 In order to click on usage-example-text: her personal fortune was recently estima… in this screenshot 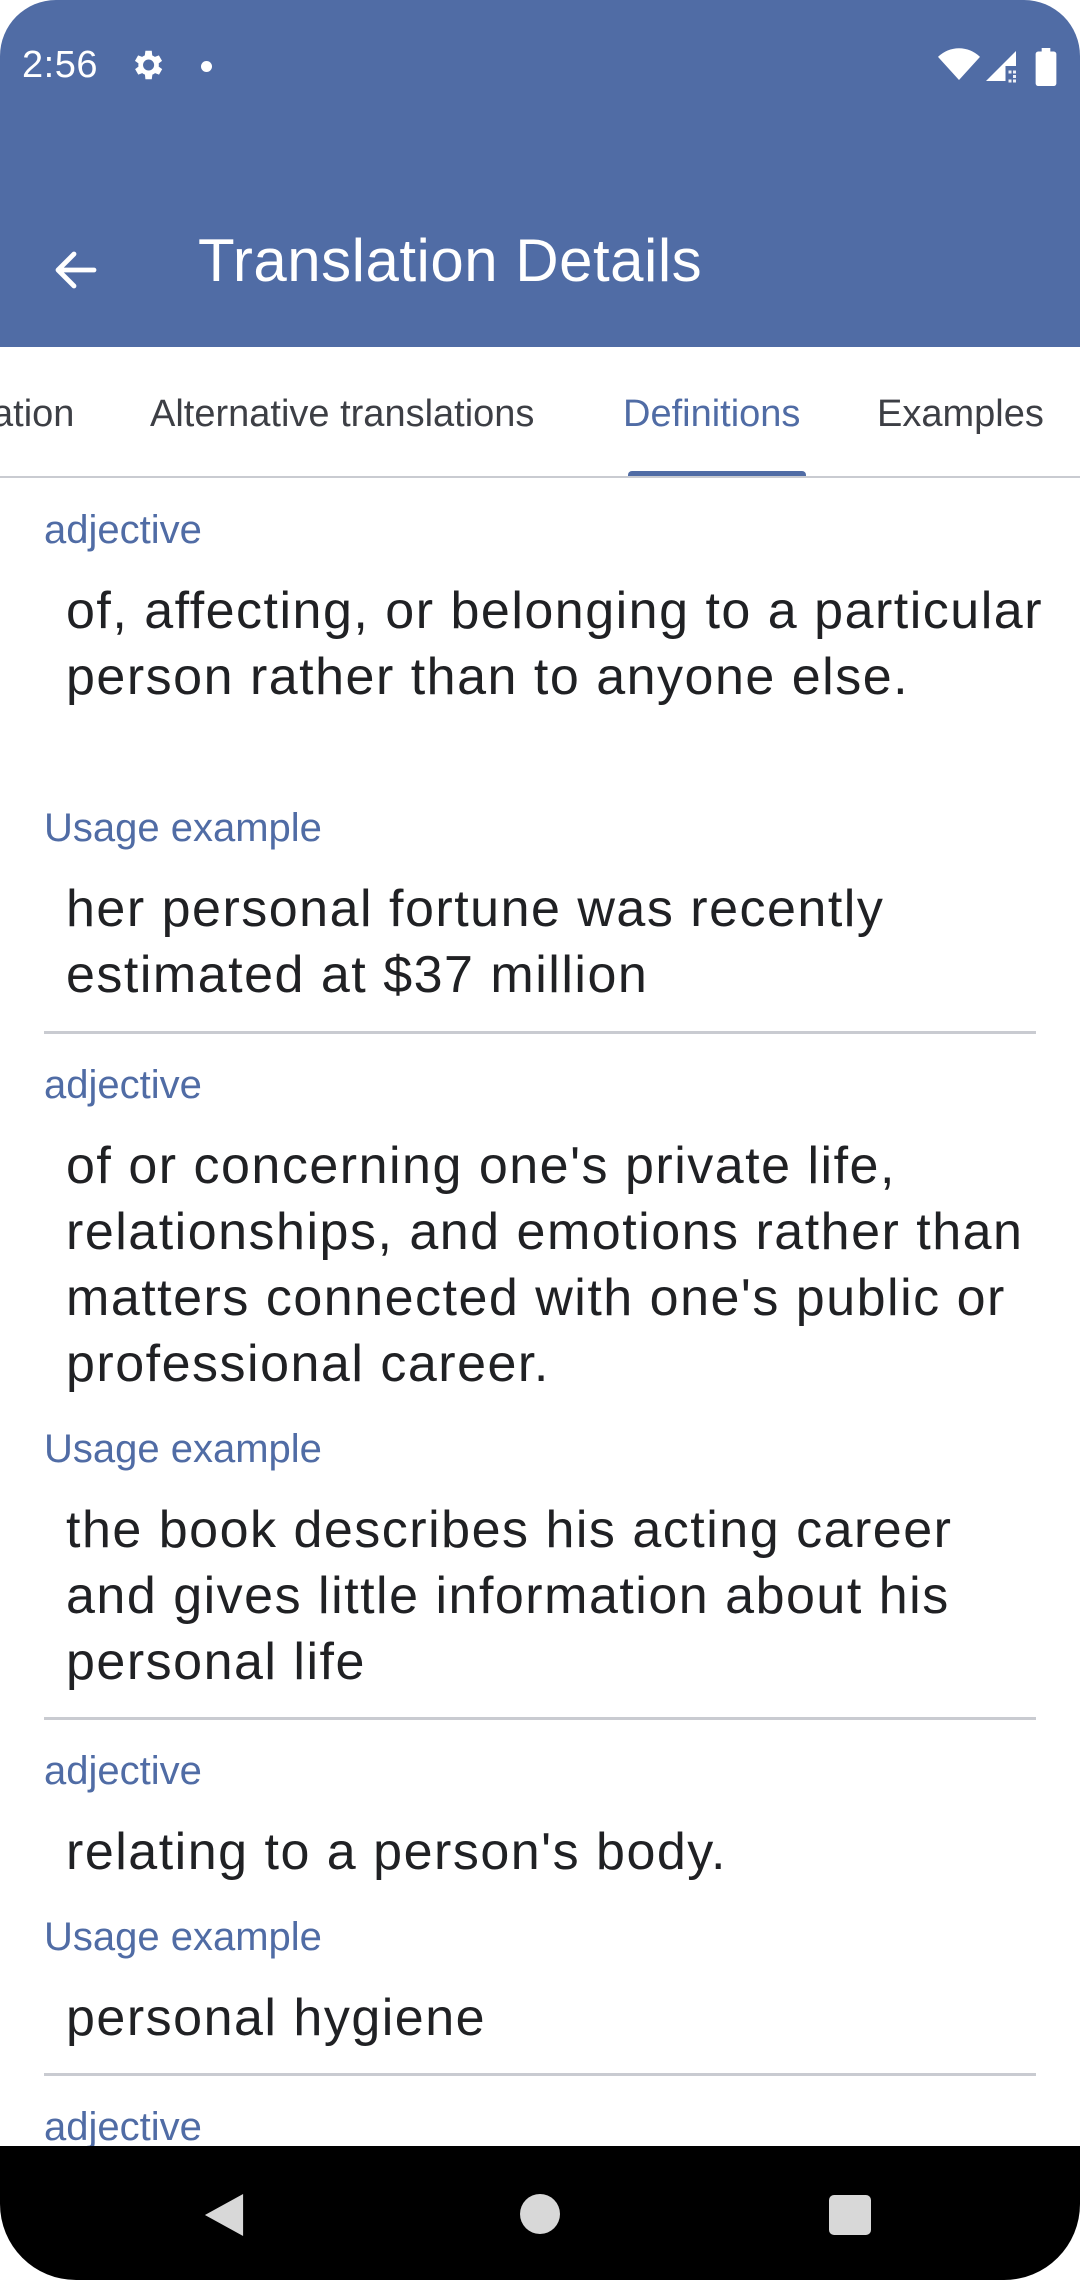, I will do `click(475, 942)`.